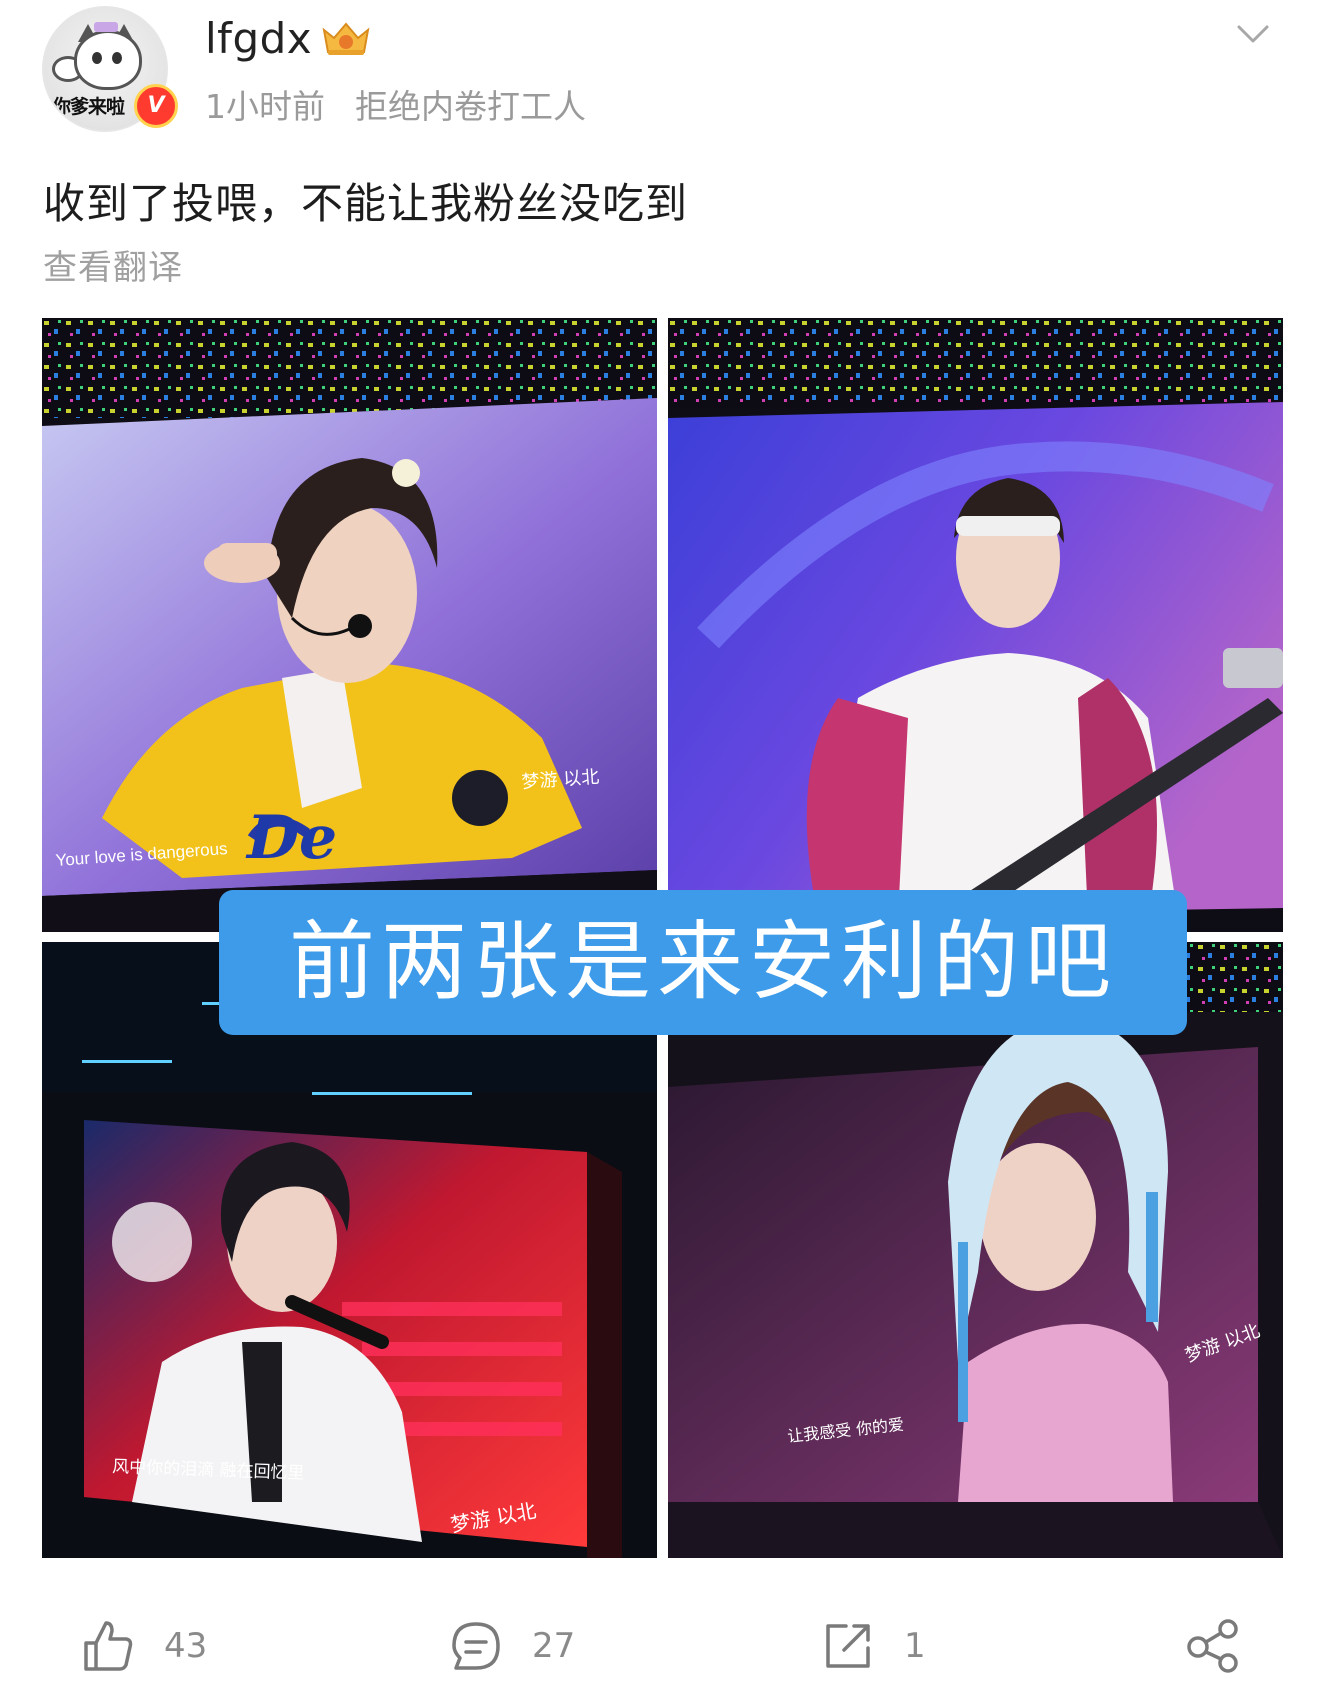 The height and width of the screenshot is (1692, 1320). What do you see at coordinates (366, 203) in the screenshot?
I see `post-text: 收到了投喂，不能让我粉丝没吃到` at bounding box center [366, 203].